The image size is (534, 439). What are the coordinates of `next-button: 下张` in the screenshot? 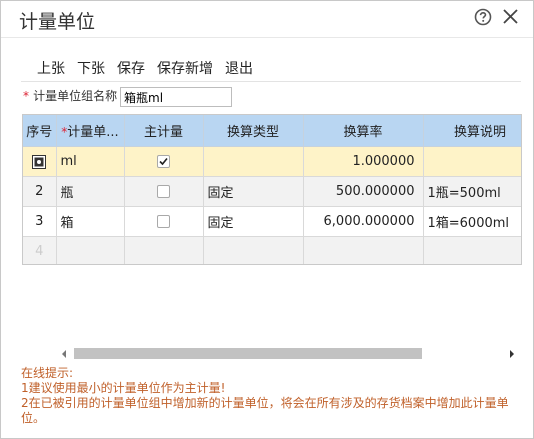 It's located at (91, 67).